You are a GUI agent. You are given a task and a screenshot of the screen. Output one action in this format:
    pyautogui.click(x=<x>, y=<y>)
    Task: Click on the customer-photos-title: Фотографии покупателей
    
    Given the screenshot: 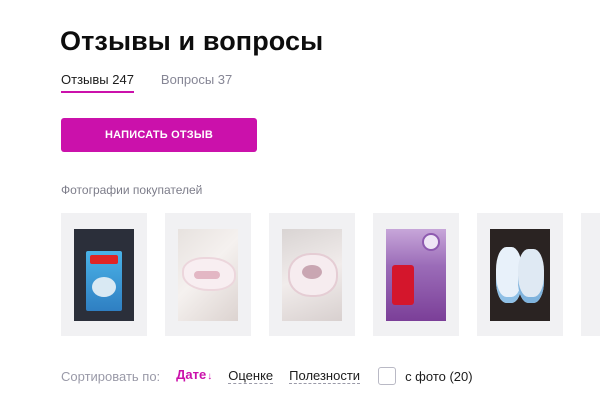 What is the action you would take?
    pyautogui.click(x=132, y=190)
    